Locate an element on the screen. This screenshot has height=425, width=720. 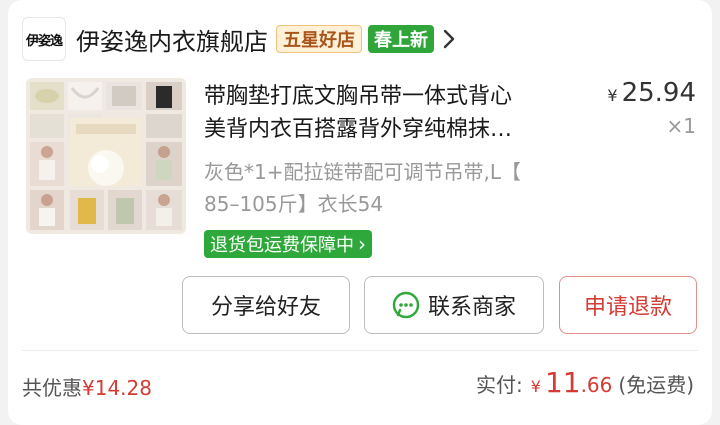
total-discount: 共优惠¥14.28 is located at coordinates (87, 386).